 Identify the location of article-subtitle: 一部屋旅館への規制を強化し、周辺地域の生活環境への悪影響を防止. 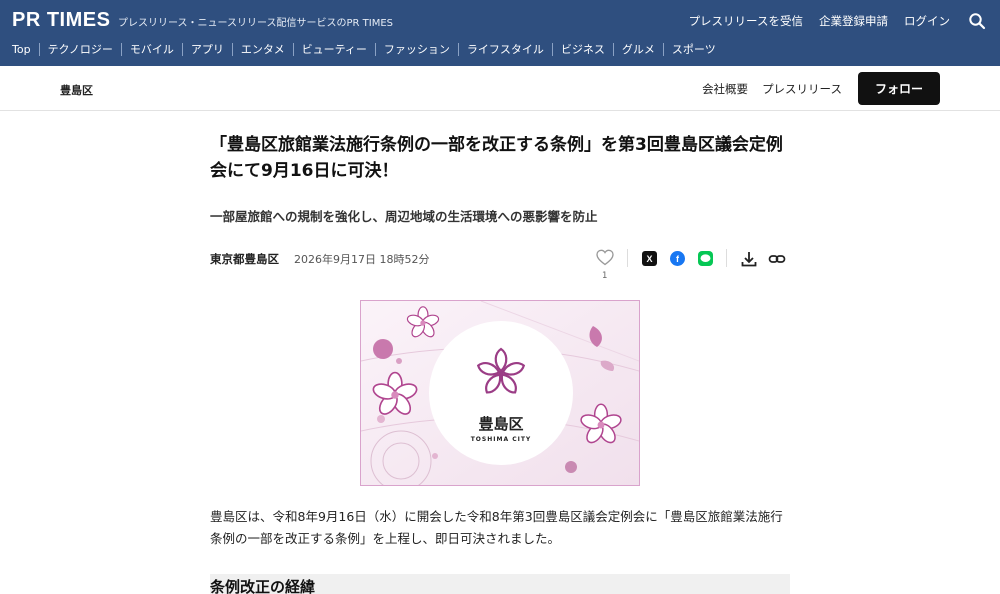
(404, 216).